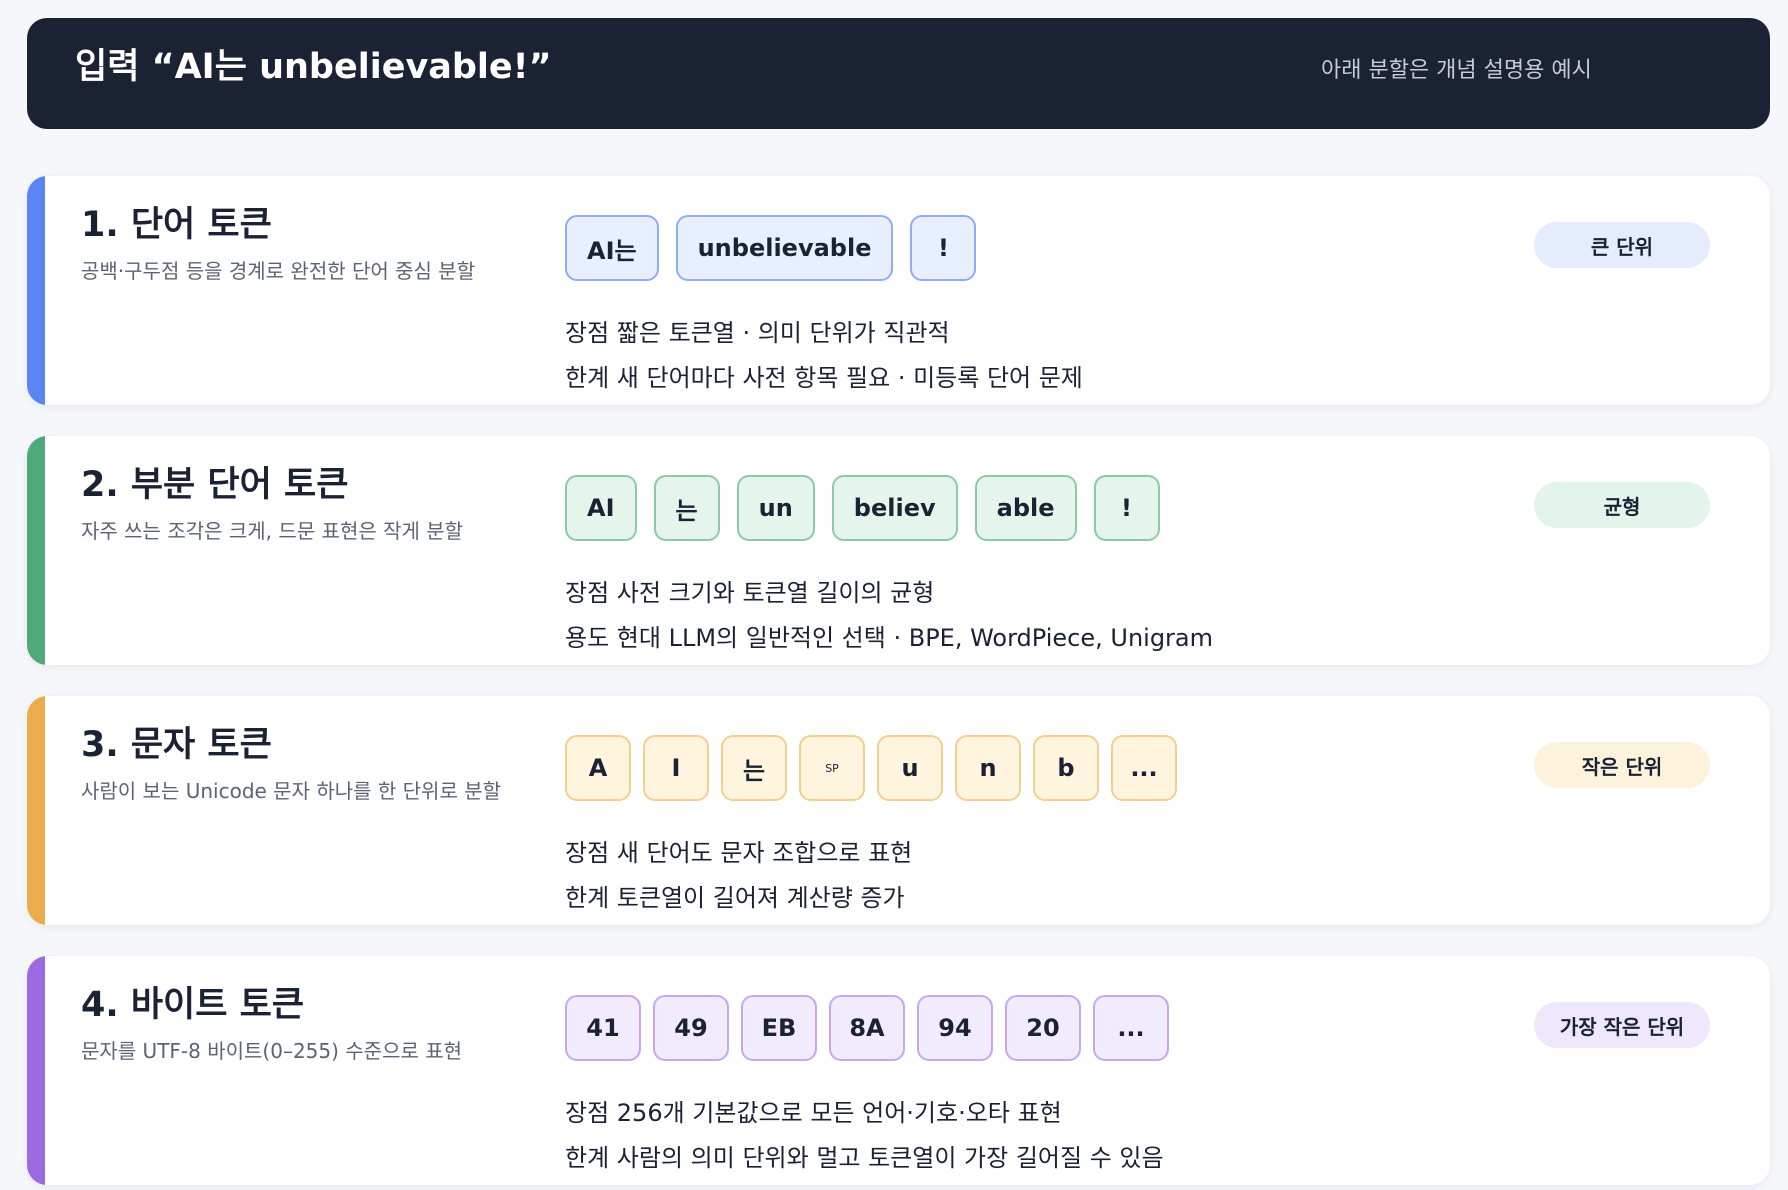 Image resolution: width=1788 pixels, height=1190 pixels. I want to click on input-header: 입력 “AI는 unbelievable!” 아래 분할은 개념 설명용 예시, so click(898, 73).